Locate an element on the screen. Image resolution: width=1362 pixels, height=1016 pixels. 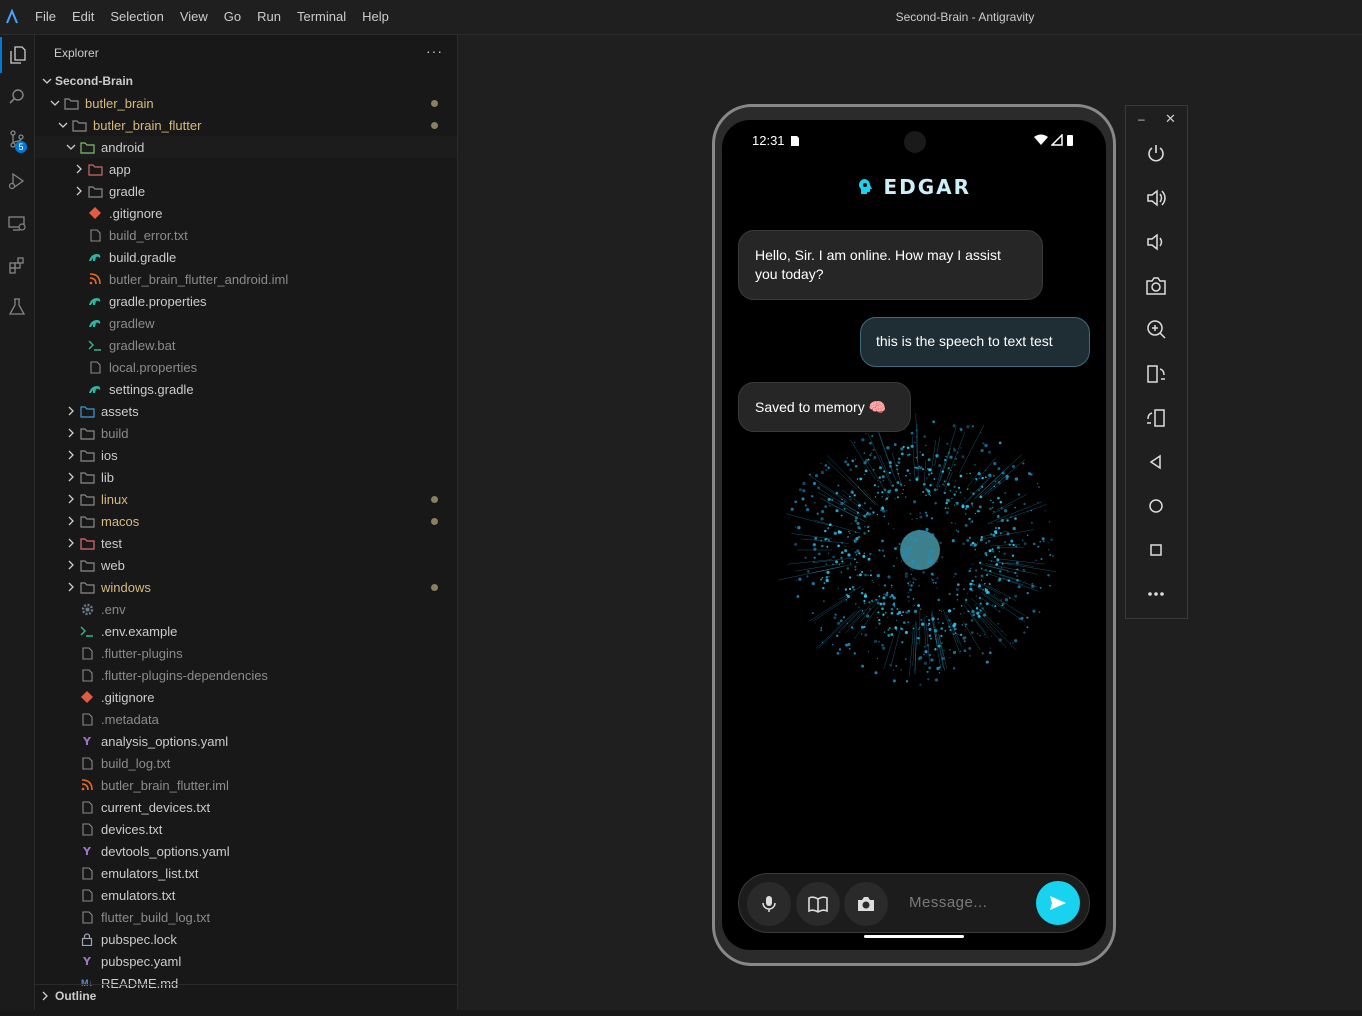
more-icon is located at coordinates (1156, 594).